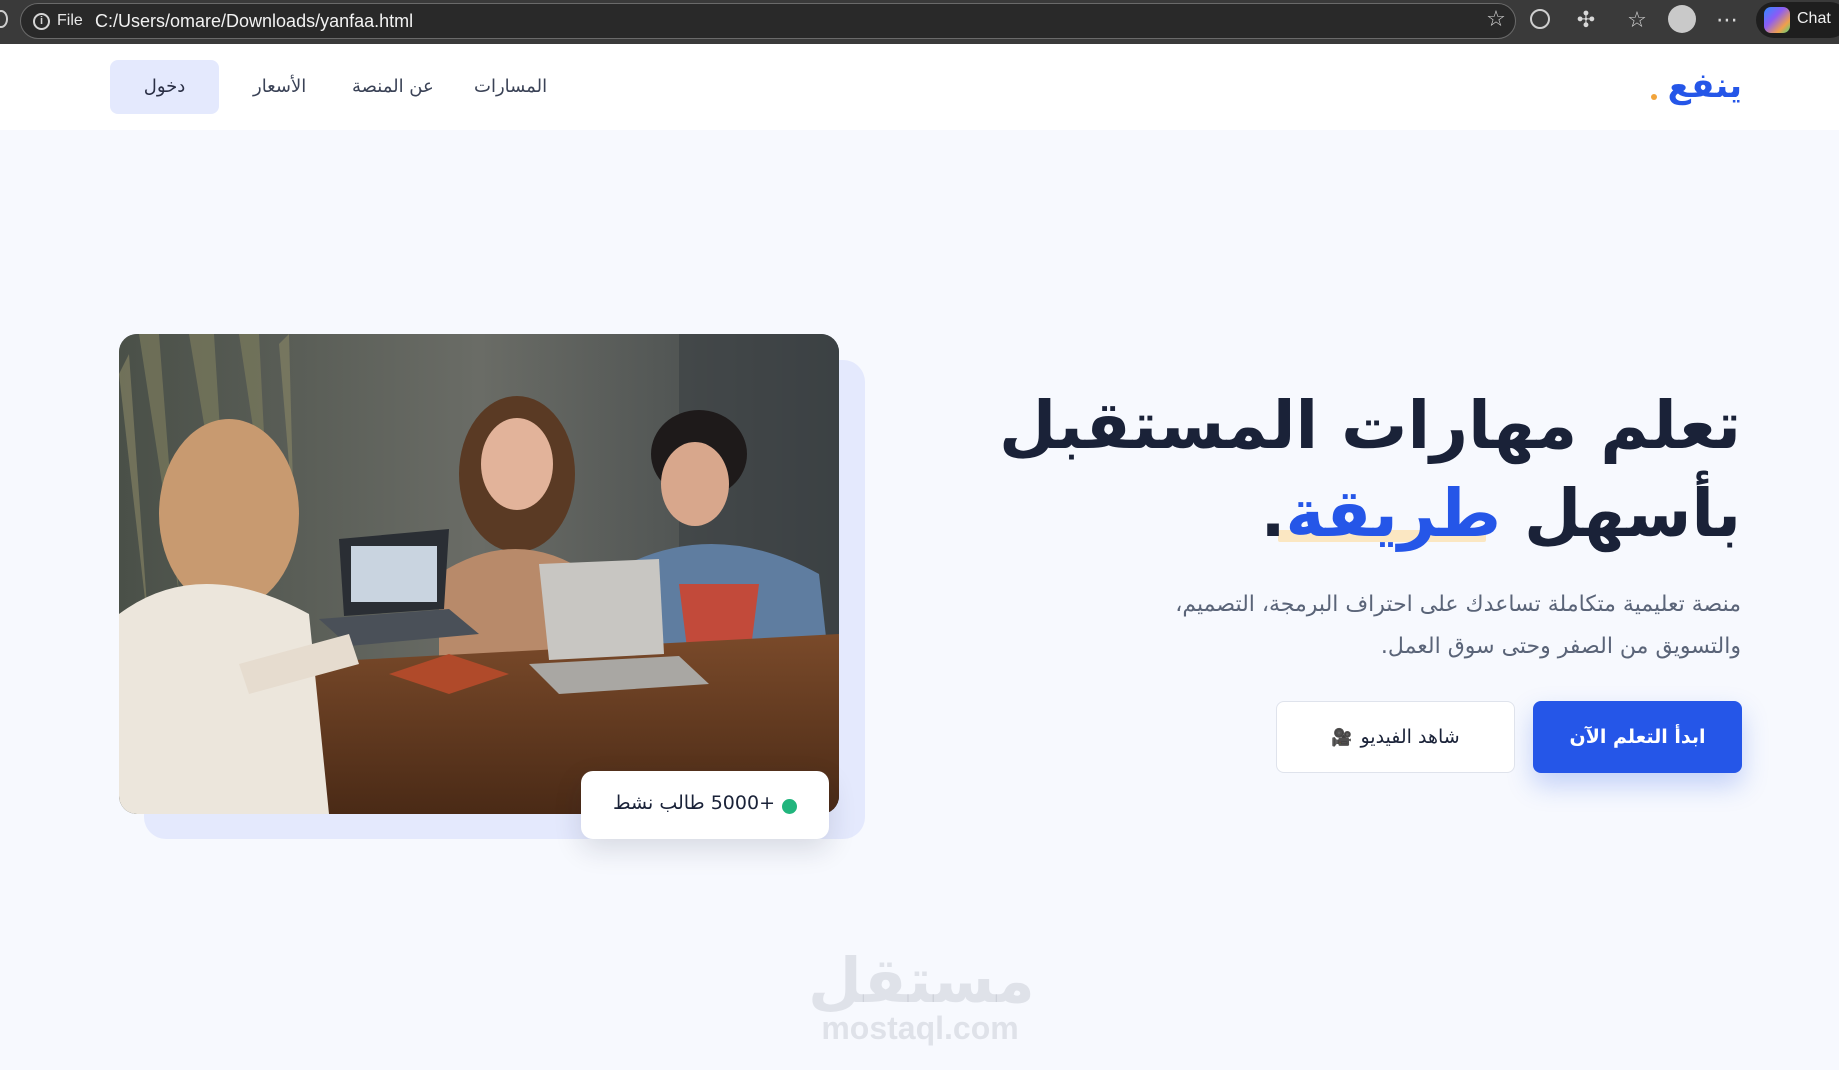 Image resolution: width=1839 pixels, height=1070 pixels. I want to click on nav-link-tracks: المسارات, so click(510, 86).